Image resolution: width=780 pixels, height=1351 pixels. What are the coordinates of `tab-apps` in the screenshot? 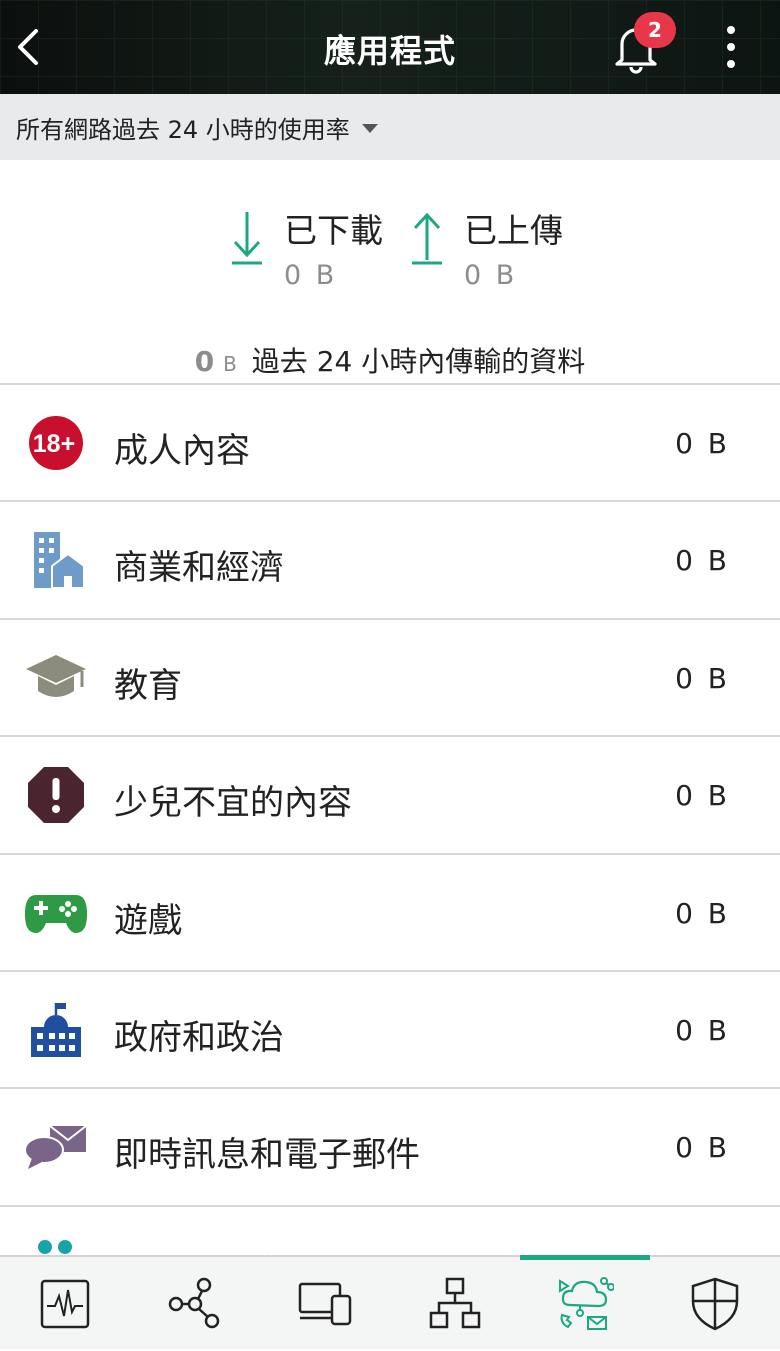 It's located at (585, 1303).